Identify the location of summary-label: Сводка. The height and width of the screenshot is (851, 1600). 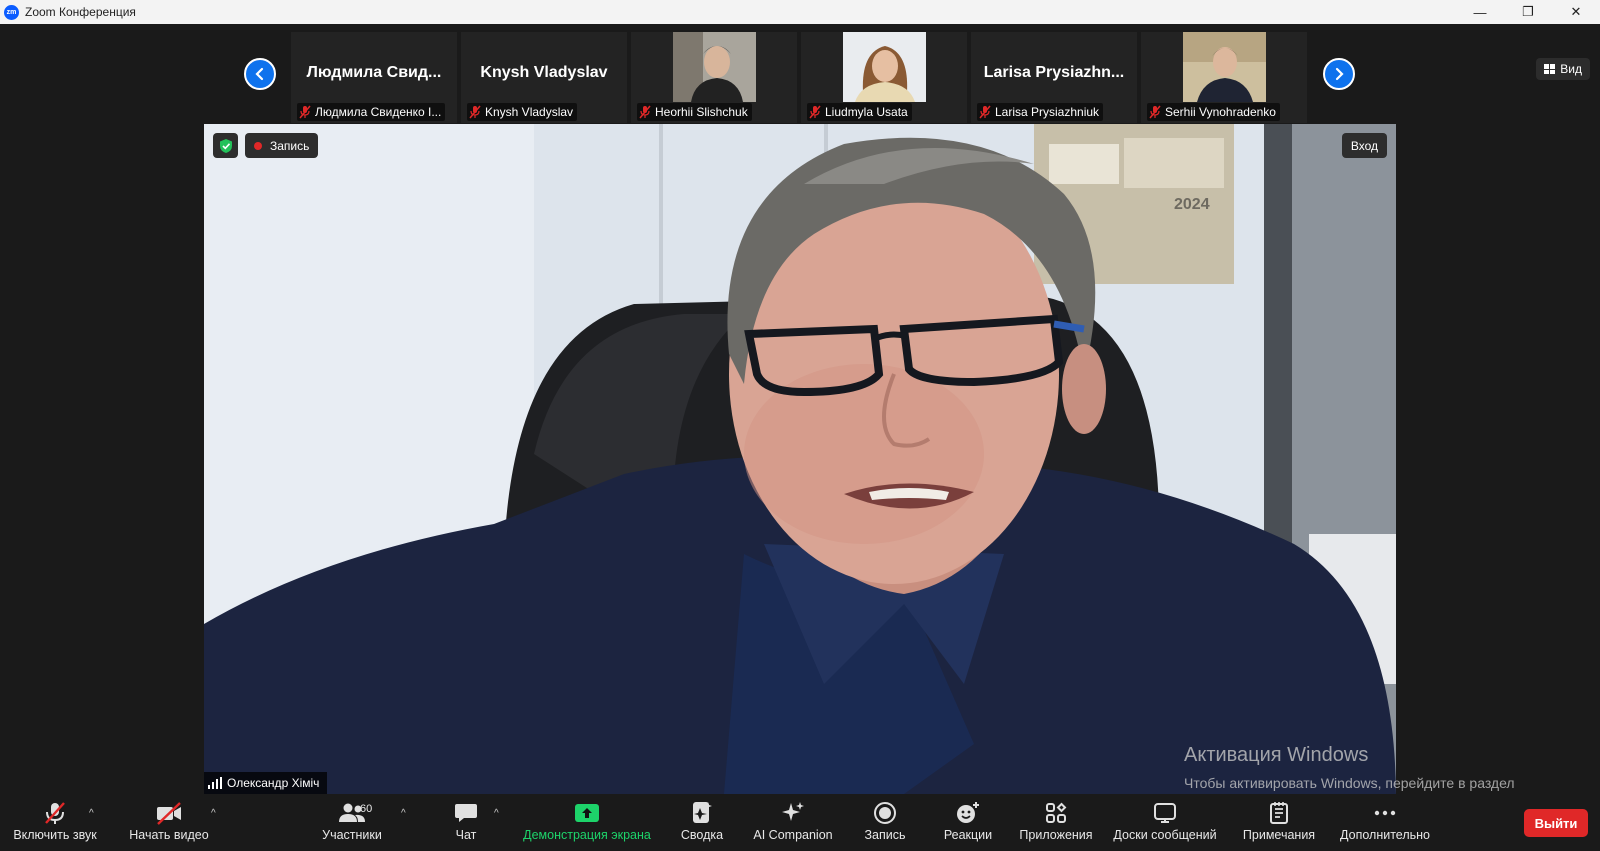
(702, 835).